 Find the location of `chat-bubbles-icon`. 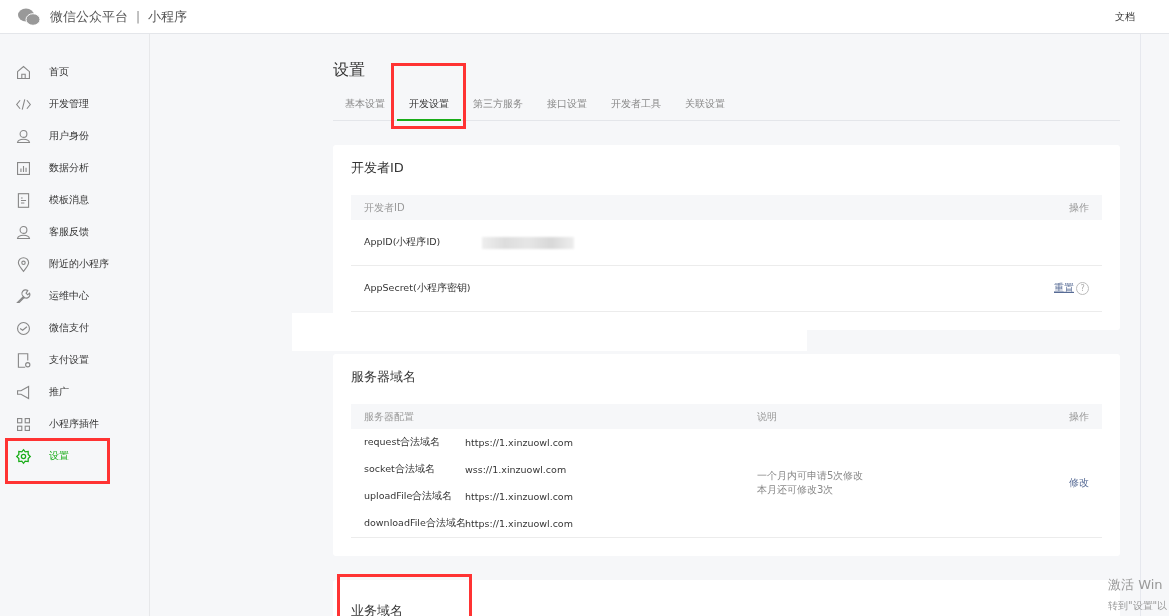

chat-bubbles-icon is located at coordinates (29, 16).